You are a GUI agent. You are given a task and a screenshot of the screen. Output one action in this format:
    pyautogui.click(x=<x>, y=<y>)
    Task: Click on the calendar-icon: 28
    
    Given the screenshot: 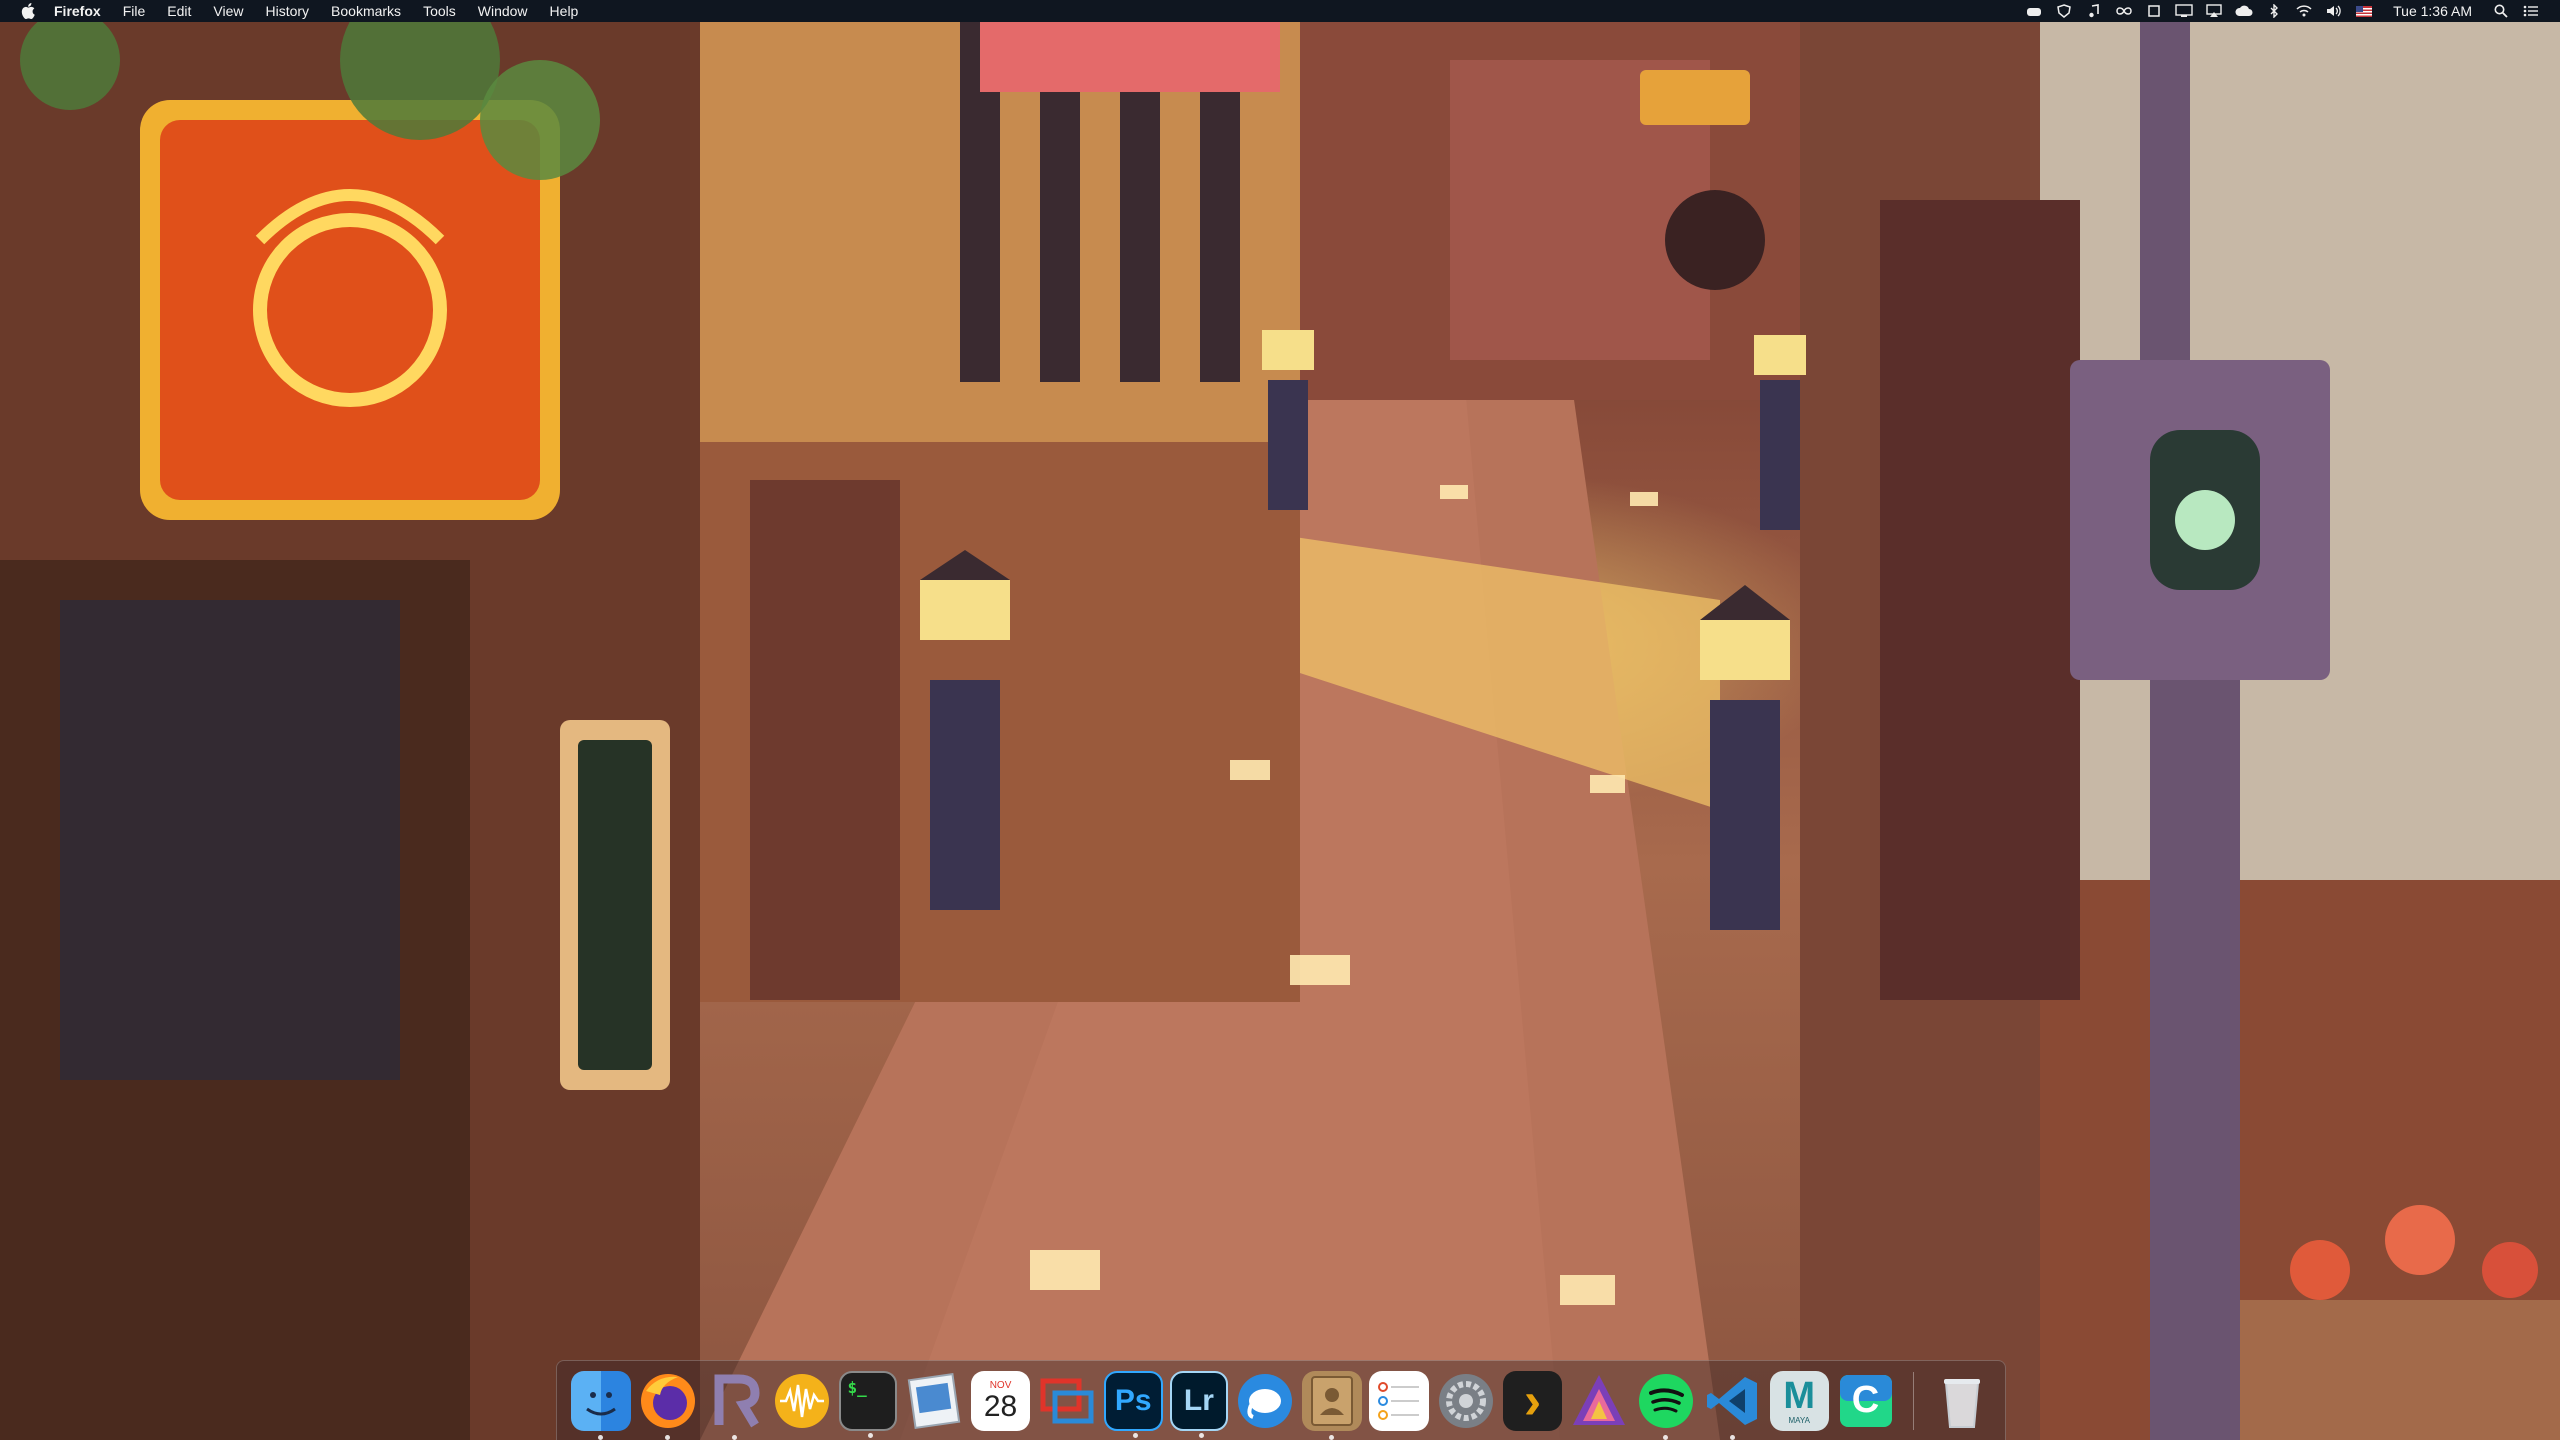 What is the action you would take?
    pyautogui.click(x=1000, y=1406)
    